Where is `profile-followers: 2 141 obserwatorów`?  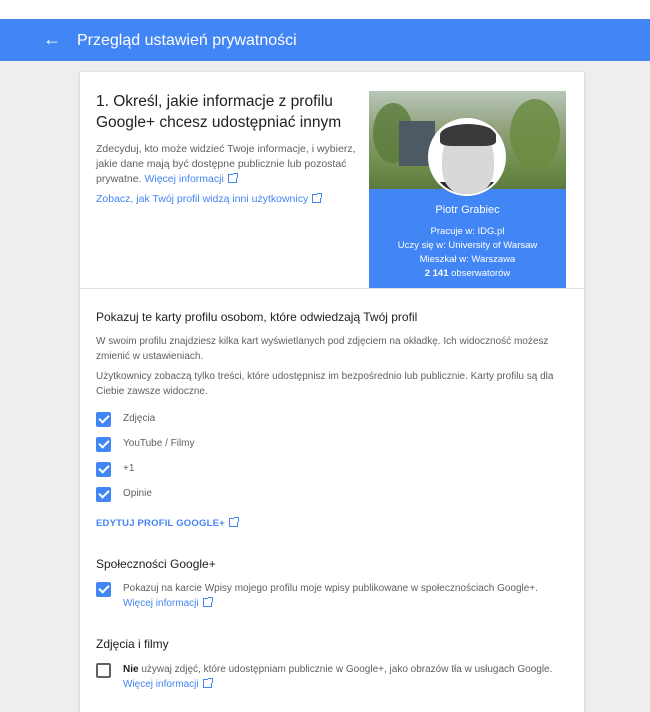 profile-followers: 2 141 obserwatorów is located at coordinates (467, 273).